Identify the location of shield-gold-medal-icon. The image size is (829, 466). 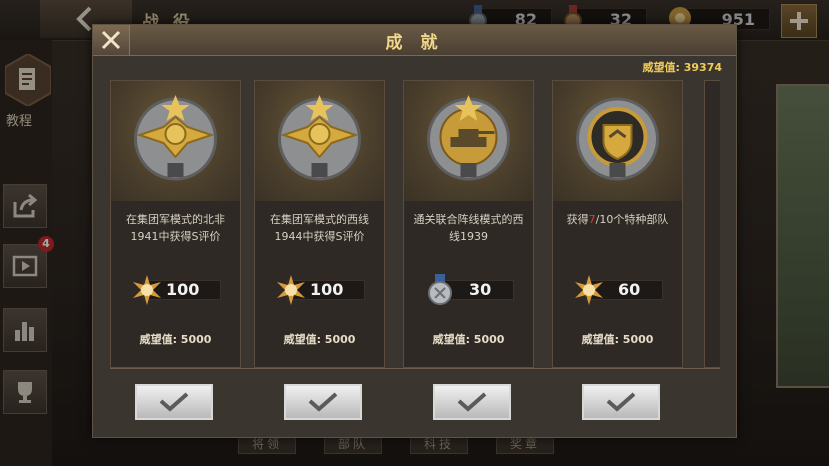
(617, 139).